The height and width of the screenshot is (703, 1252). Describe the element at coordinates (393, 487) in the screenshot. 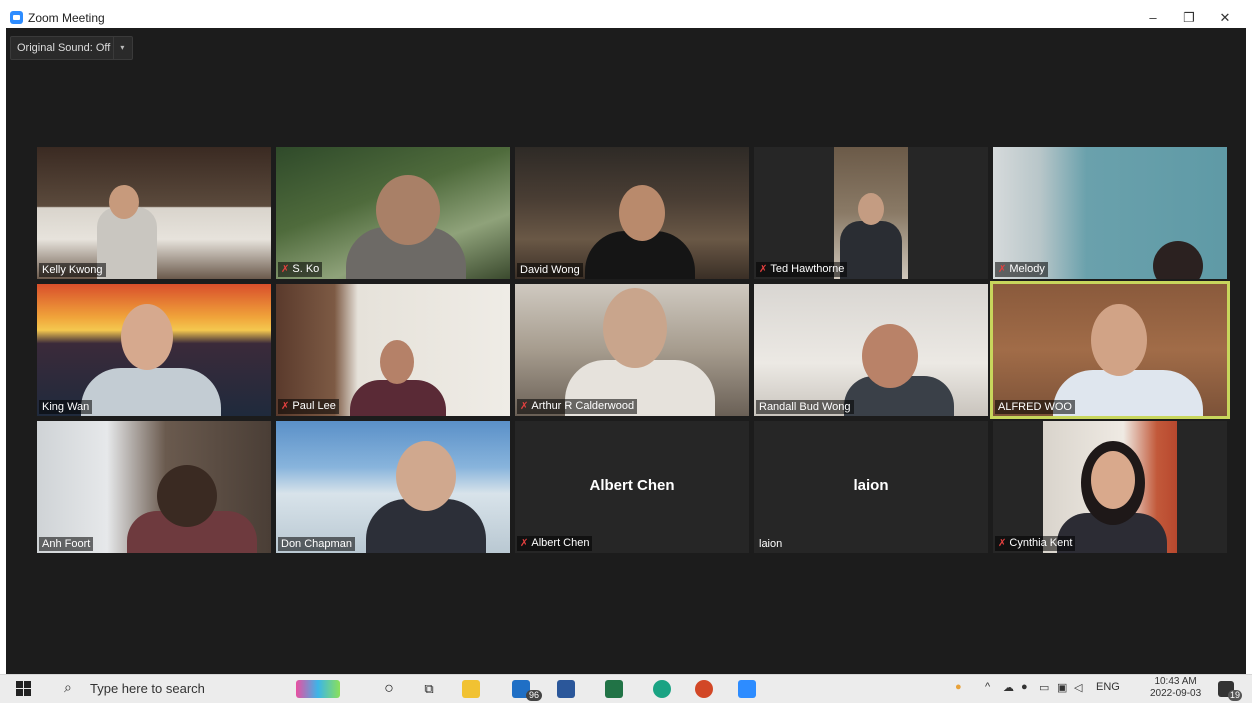

I see `video-tile-don-chapman: Don Chapman` at that location.